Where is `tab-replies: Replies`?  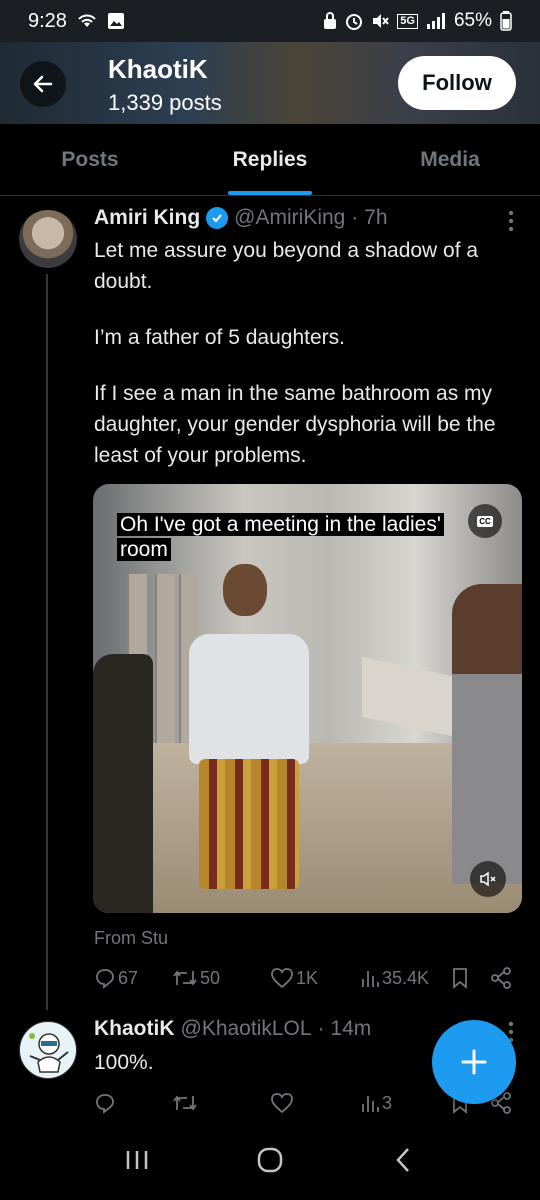
tab-replies: Replies is located at coordinates (270, 159).